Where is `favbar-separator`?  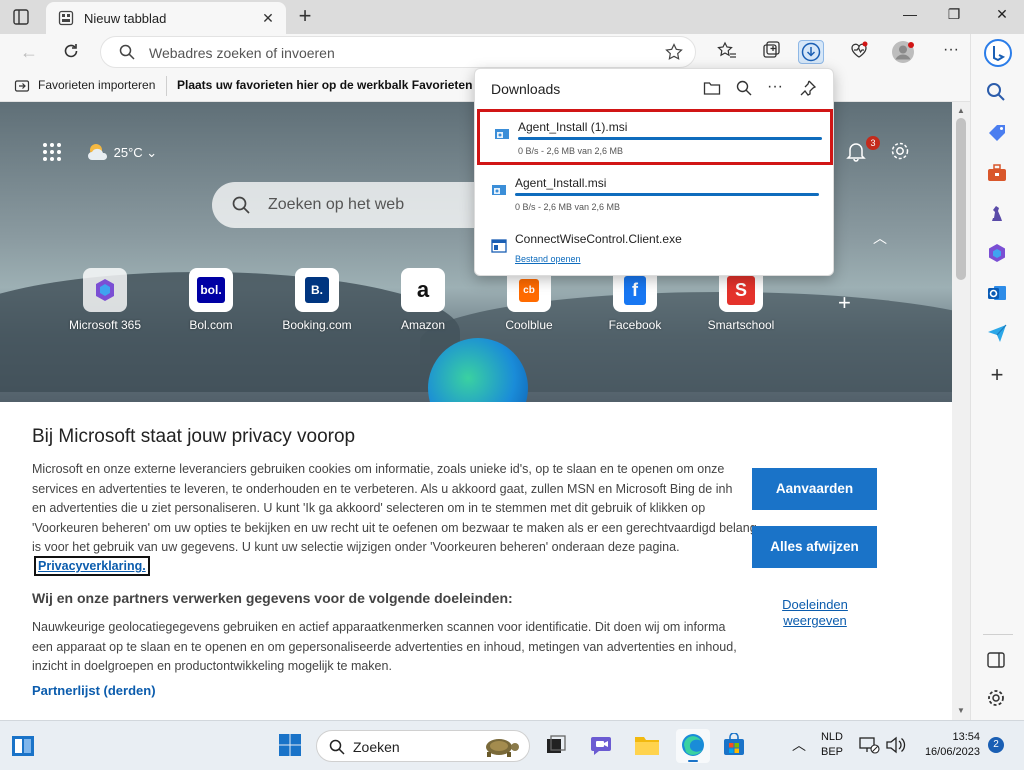
favbar-separator is located at coordinates (166, 86).